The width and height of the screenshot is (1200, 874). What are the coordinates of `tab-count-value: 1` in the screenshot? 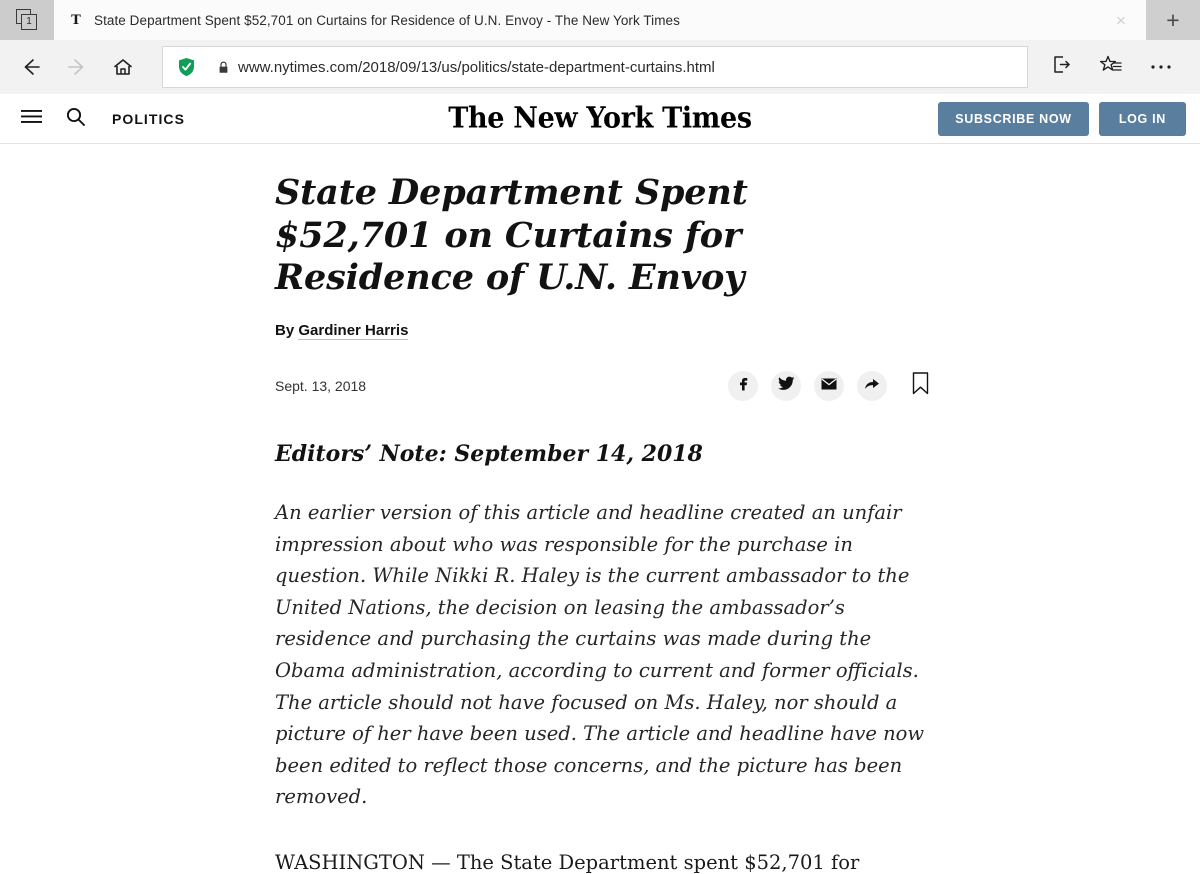 It's located at (29, 22).